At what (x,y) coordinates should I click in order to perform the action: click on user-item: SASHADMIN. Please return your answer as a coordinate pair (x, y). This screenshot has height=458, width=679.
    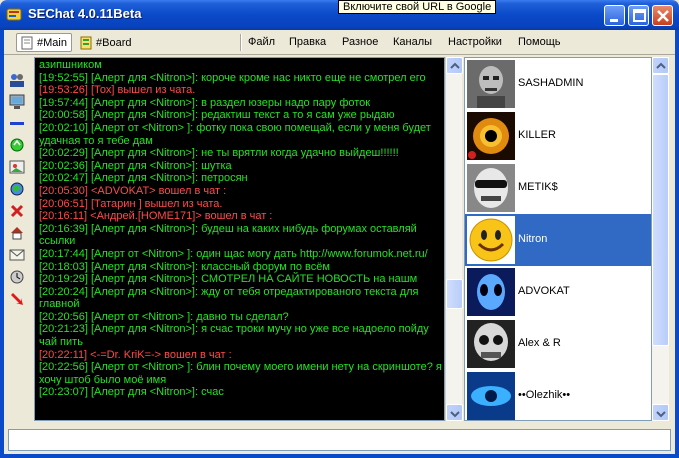
    Looking at the image, I should click on (558, 84).